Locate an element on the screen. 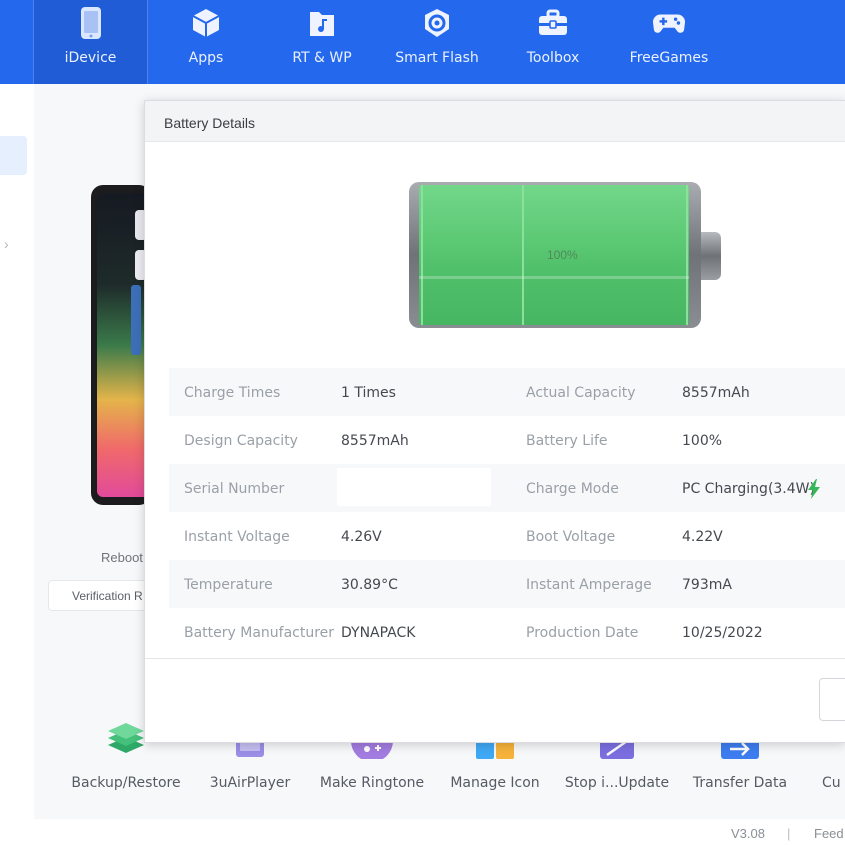 Image resolution: width=845 pixels, height=845 pixels. instant-amperage-value: 793mA is located at coordinates (707, 585).